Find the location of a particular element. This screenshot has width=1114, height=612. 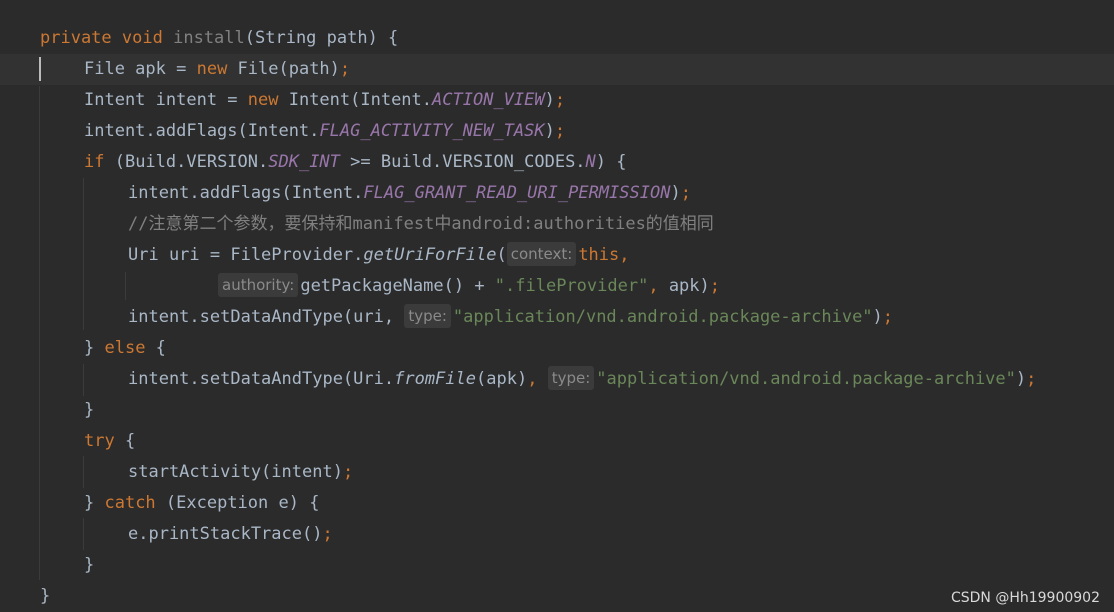

static-field: ACTION_VIEW is located at coordinates (488, 100).